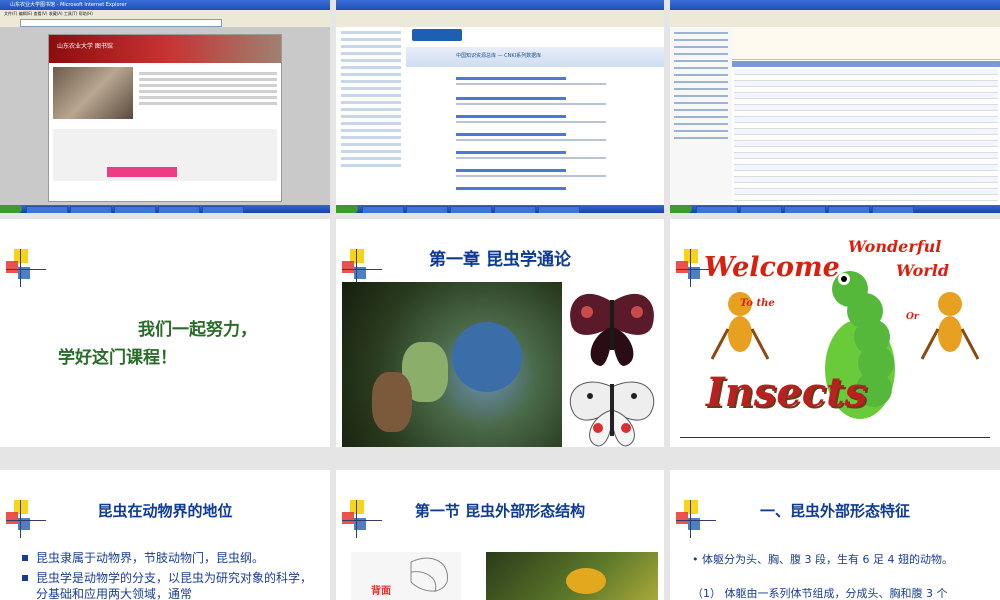  What do you see at coordinates (866, 43) in the screenshot?
I see `db-search-panel` at bounding box center [866, 43].